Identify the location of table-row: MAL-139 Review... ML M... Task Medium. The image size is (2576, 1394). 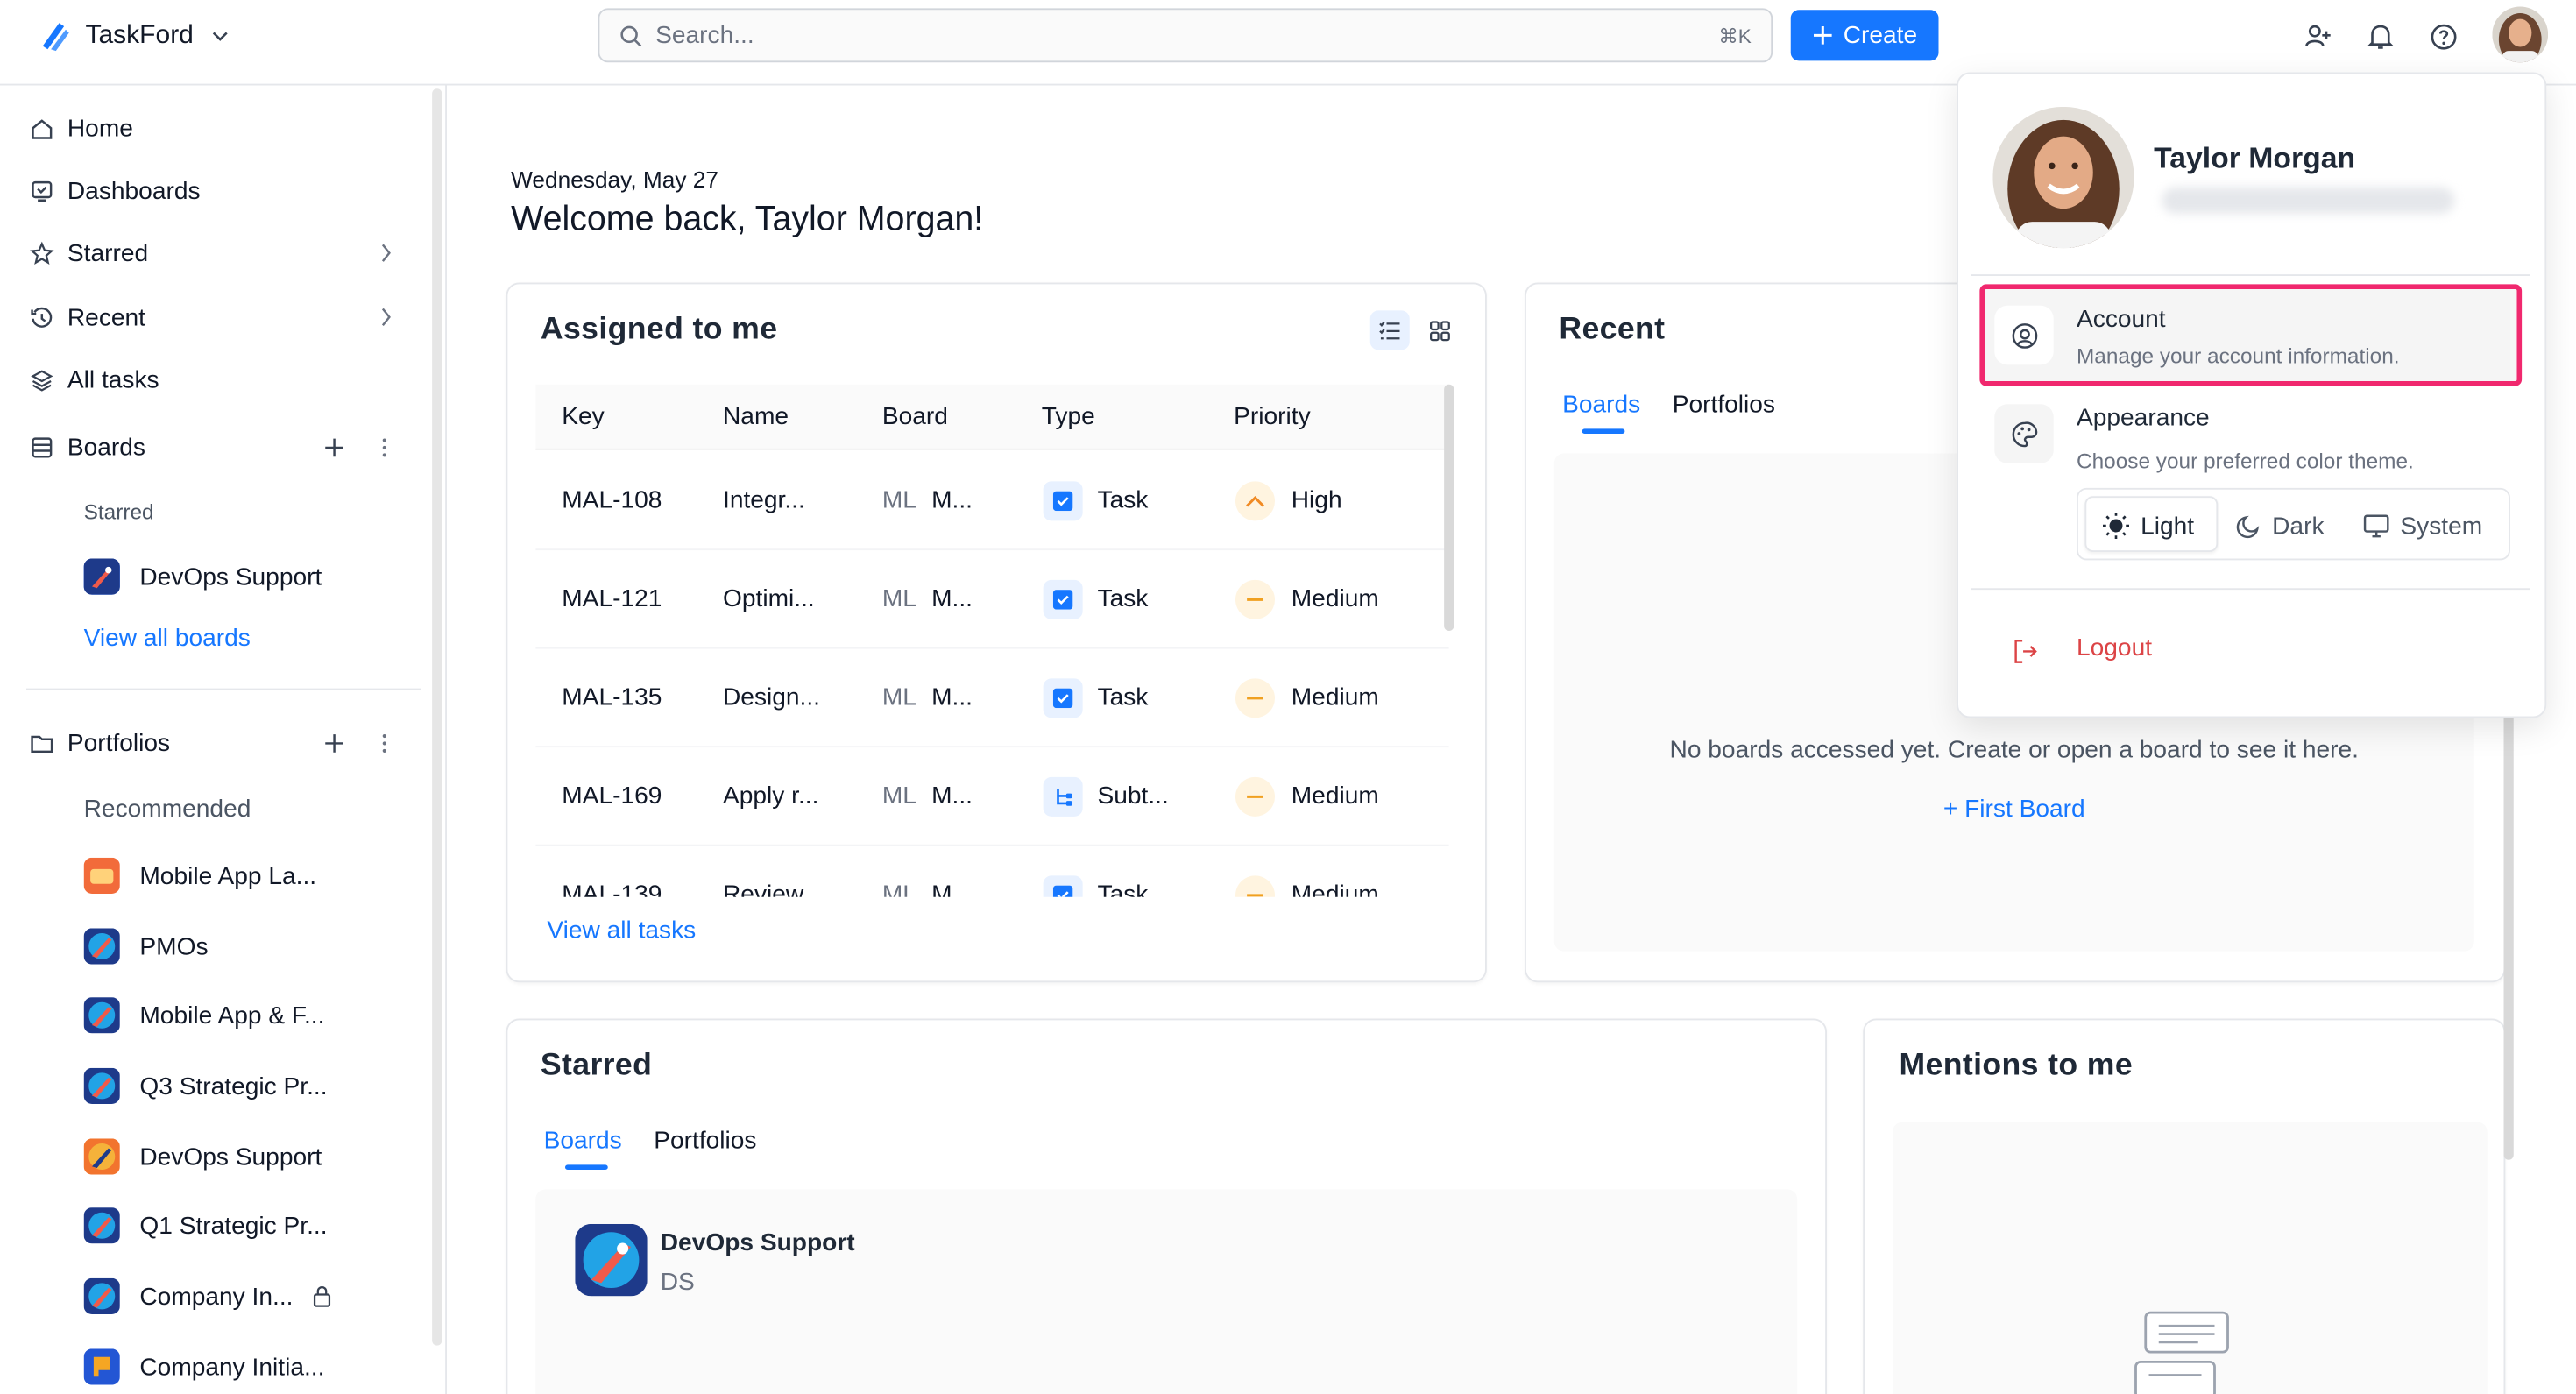
(992, 871).